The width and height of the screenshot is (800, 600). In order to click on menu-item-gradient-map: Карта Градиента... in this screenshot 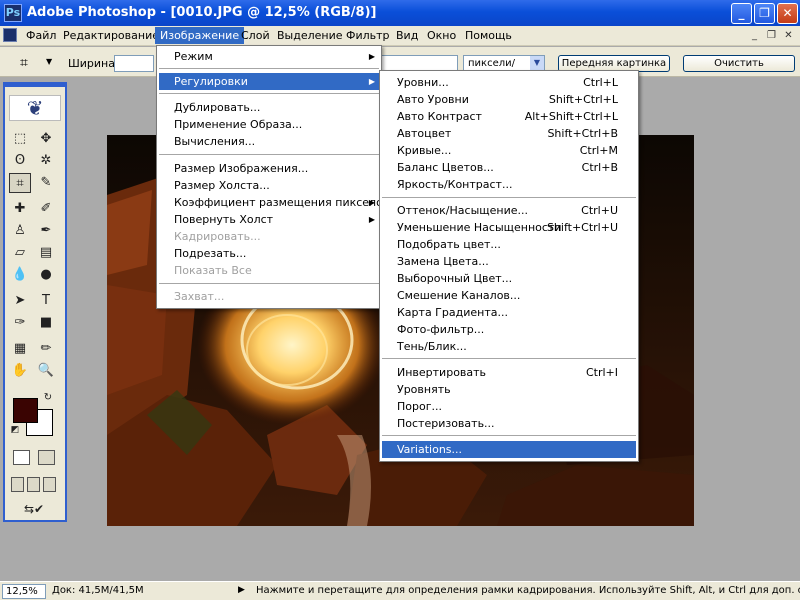, I will do `click(509, 312)`.